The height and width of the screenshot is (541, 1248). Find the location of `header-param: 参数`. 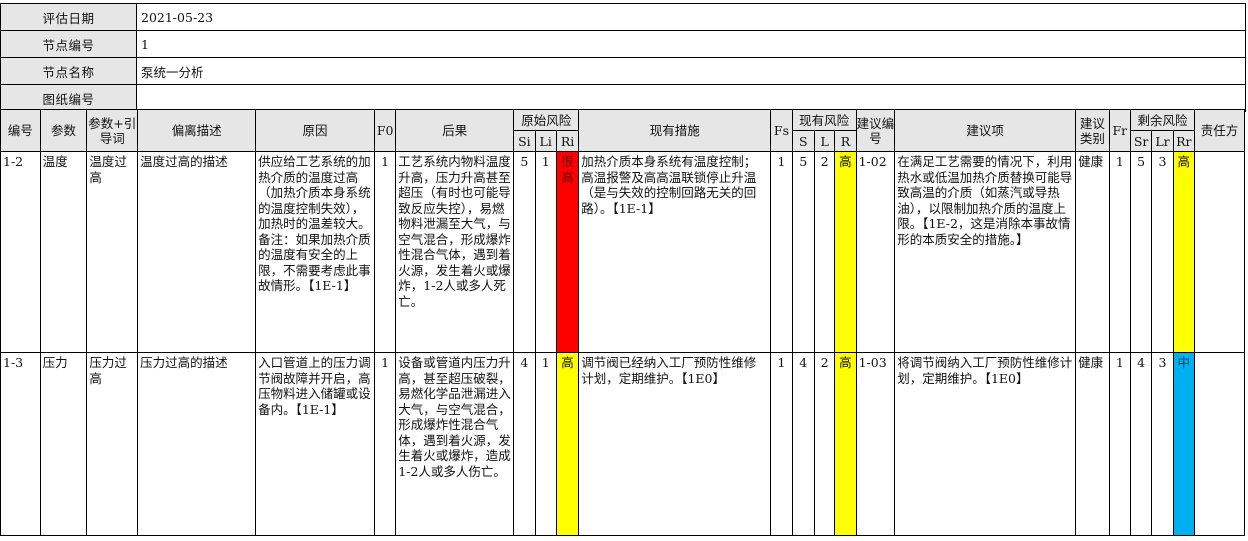

header-param: 参数 is located at coordinates (63, 130).